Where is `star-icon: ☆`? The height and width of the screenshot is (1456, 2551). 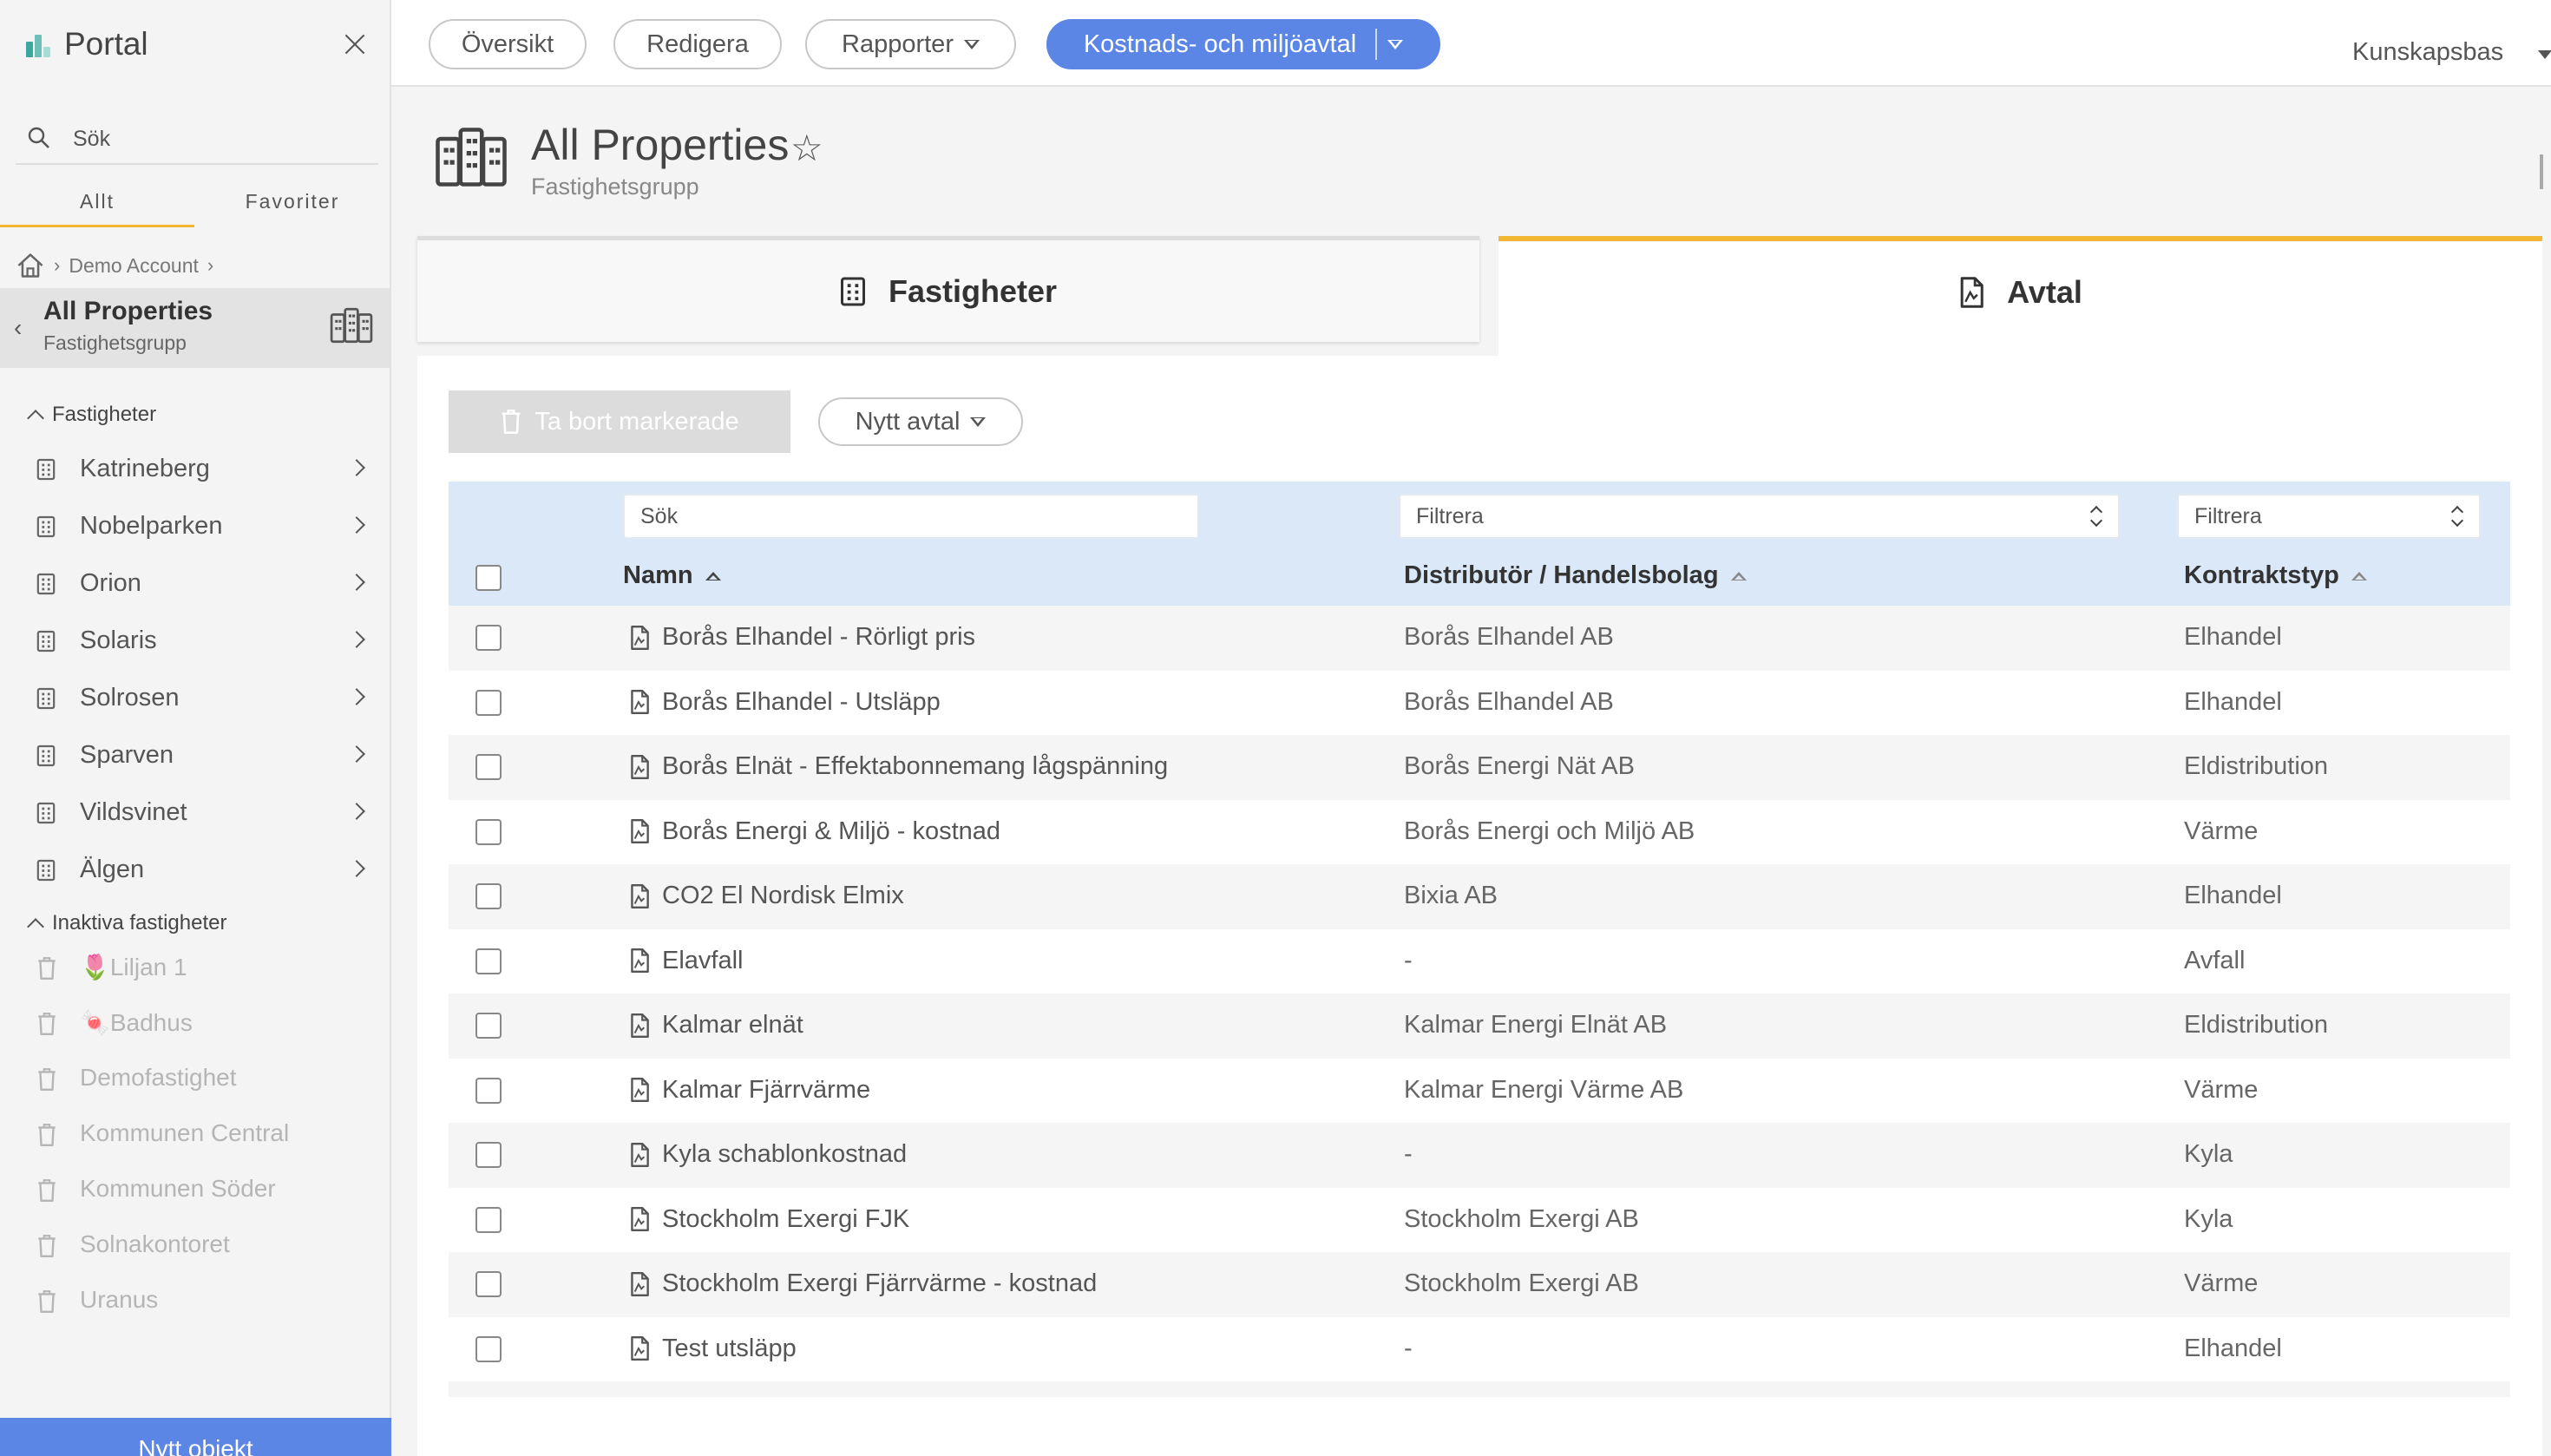
star-icon: ☆ is located at coordinates (806, 148).